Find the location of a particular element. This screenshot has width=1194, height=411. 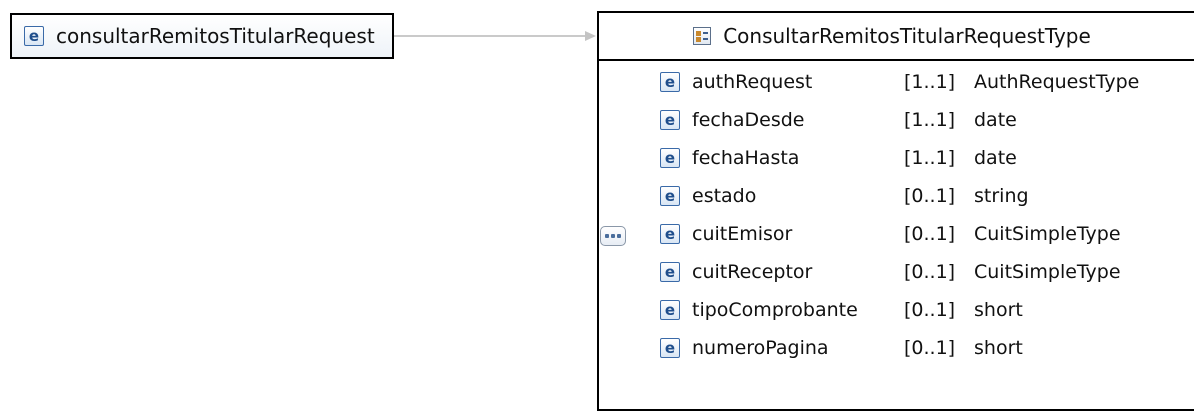

element-row: e cuitEmisor [0..1] CuitSimpleType is located at coordinates (890, 234).